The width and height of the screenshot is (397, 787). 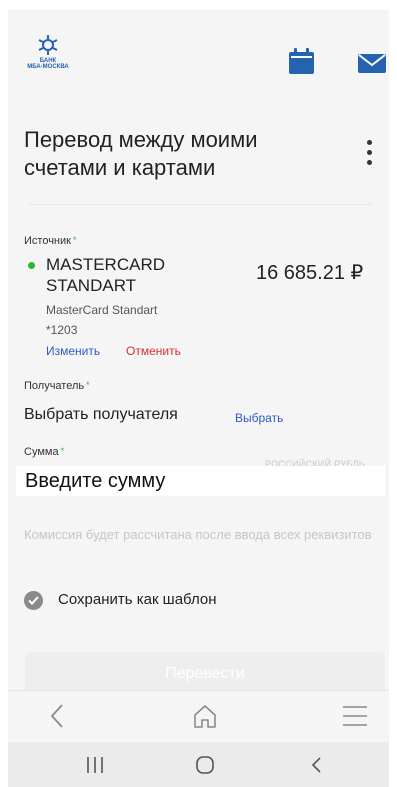 What do you see at coordinates (50, 241) in the screenshot?
I see `source-label: Источник *` at bounding box center [50, 241].